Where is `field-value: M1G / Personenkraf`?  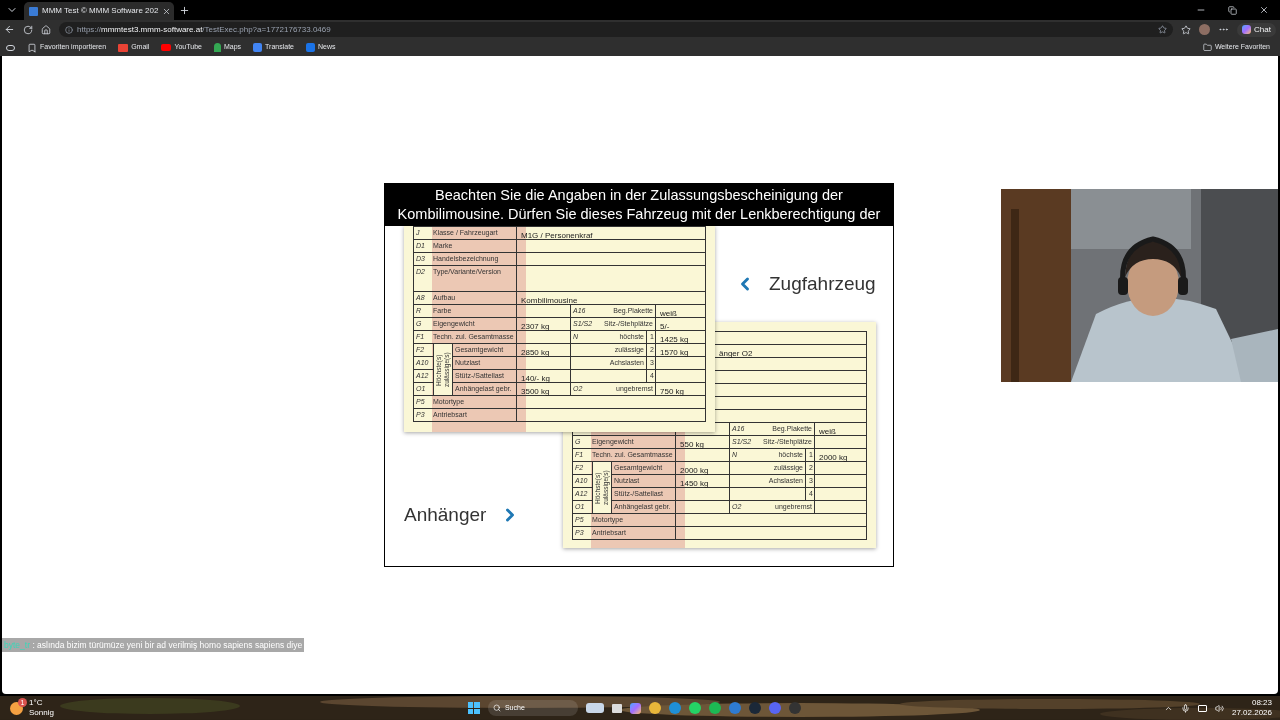 field-value: M1G / Personenkraf is located at coordinates (557, 235).